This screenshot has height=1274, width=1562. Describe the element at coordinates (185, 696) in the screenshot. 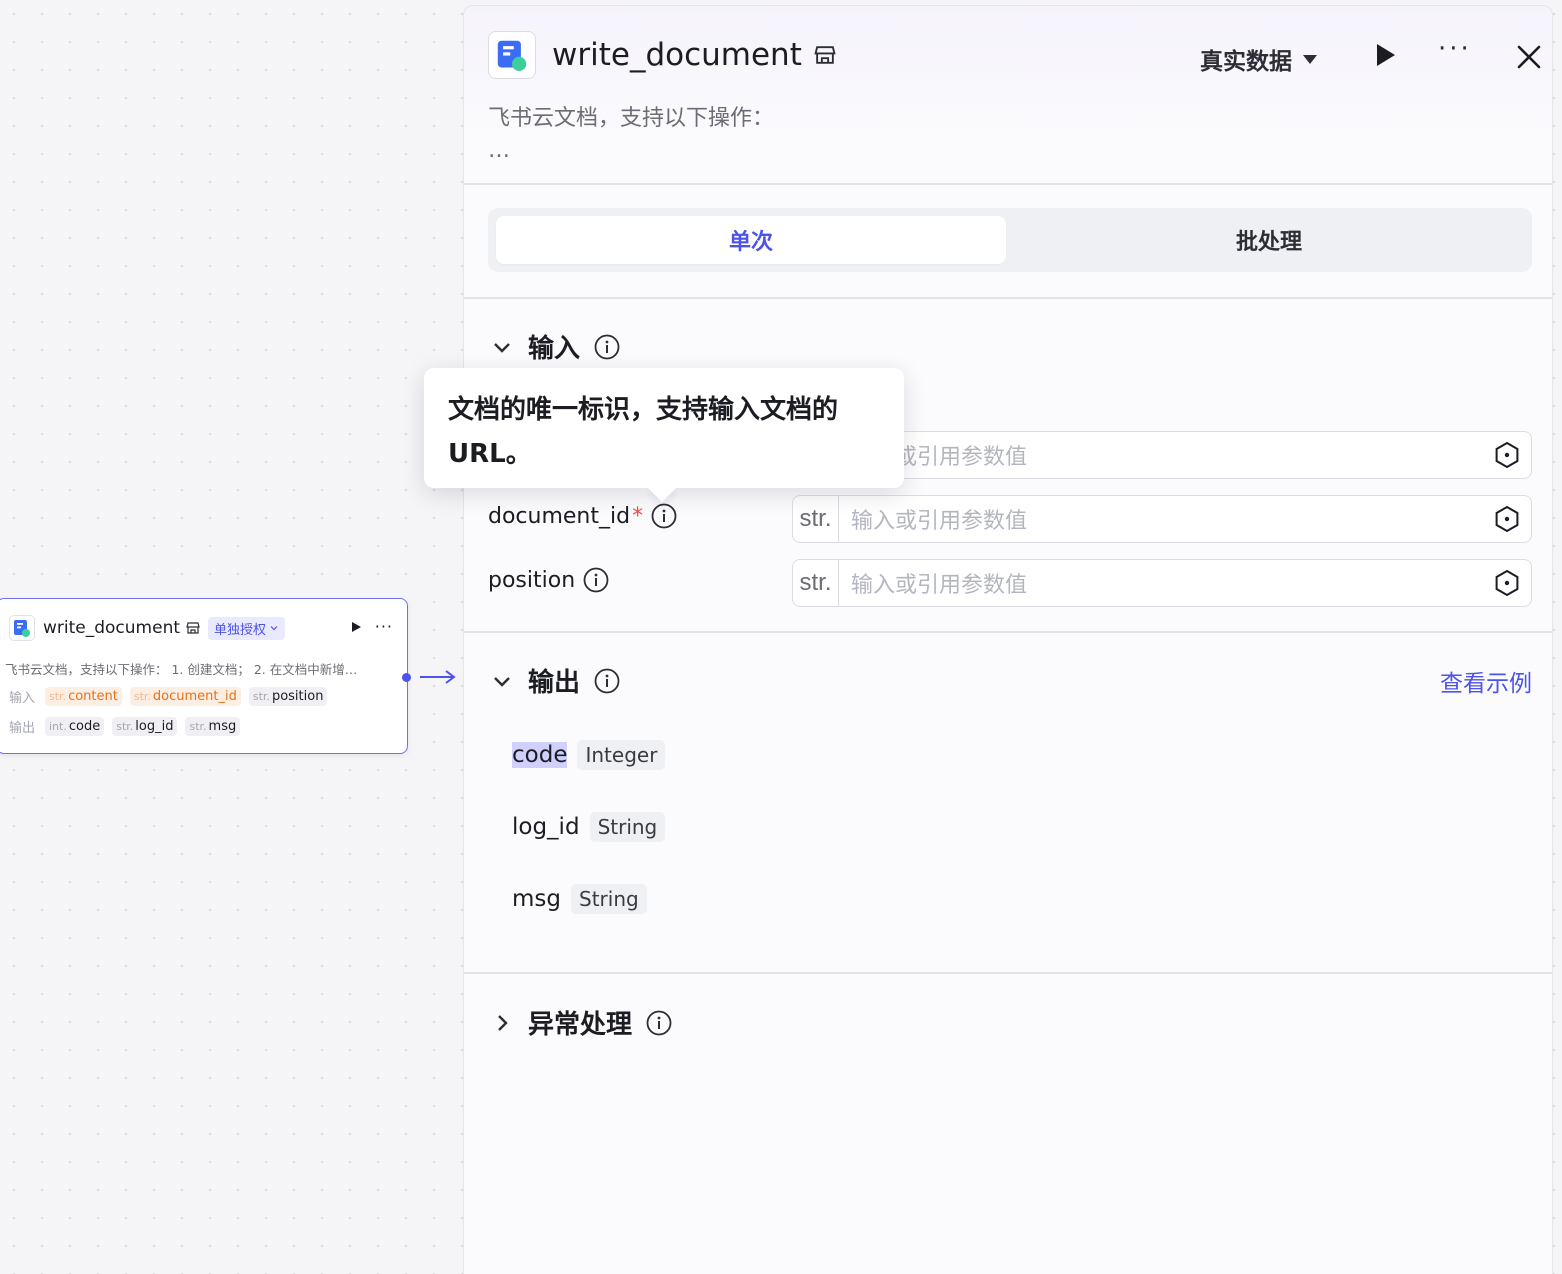

I see `node-input-chip: str. document_id` at that location.